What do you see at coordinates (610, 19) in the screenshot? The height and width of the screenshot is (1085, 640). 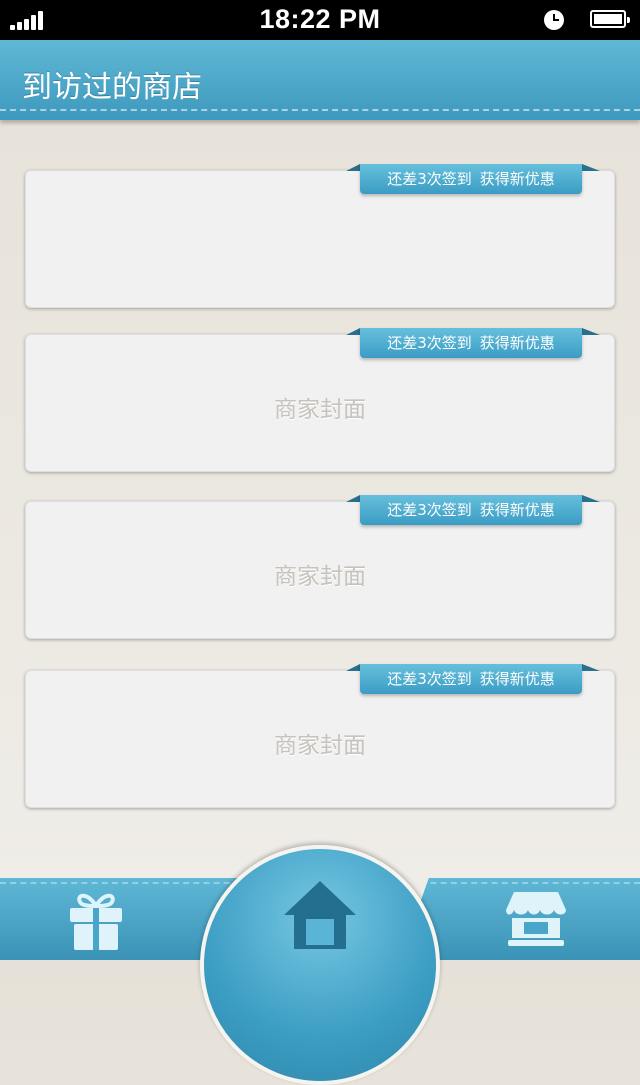 I see `battery-icon` at bounding box center [610, 19].